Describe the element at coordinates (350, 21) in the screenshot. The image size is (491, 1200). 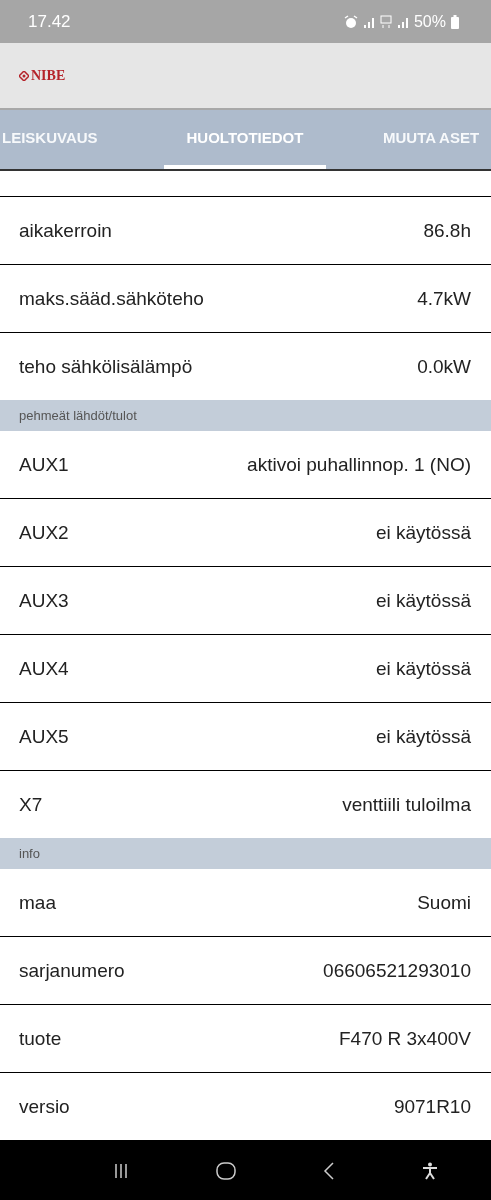
I see `alarm-icon` at that location.